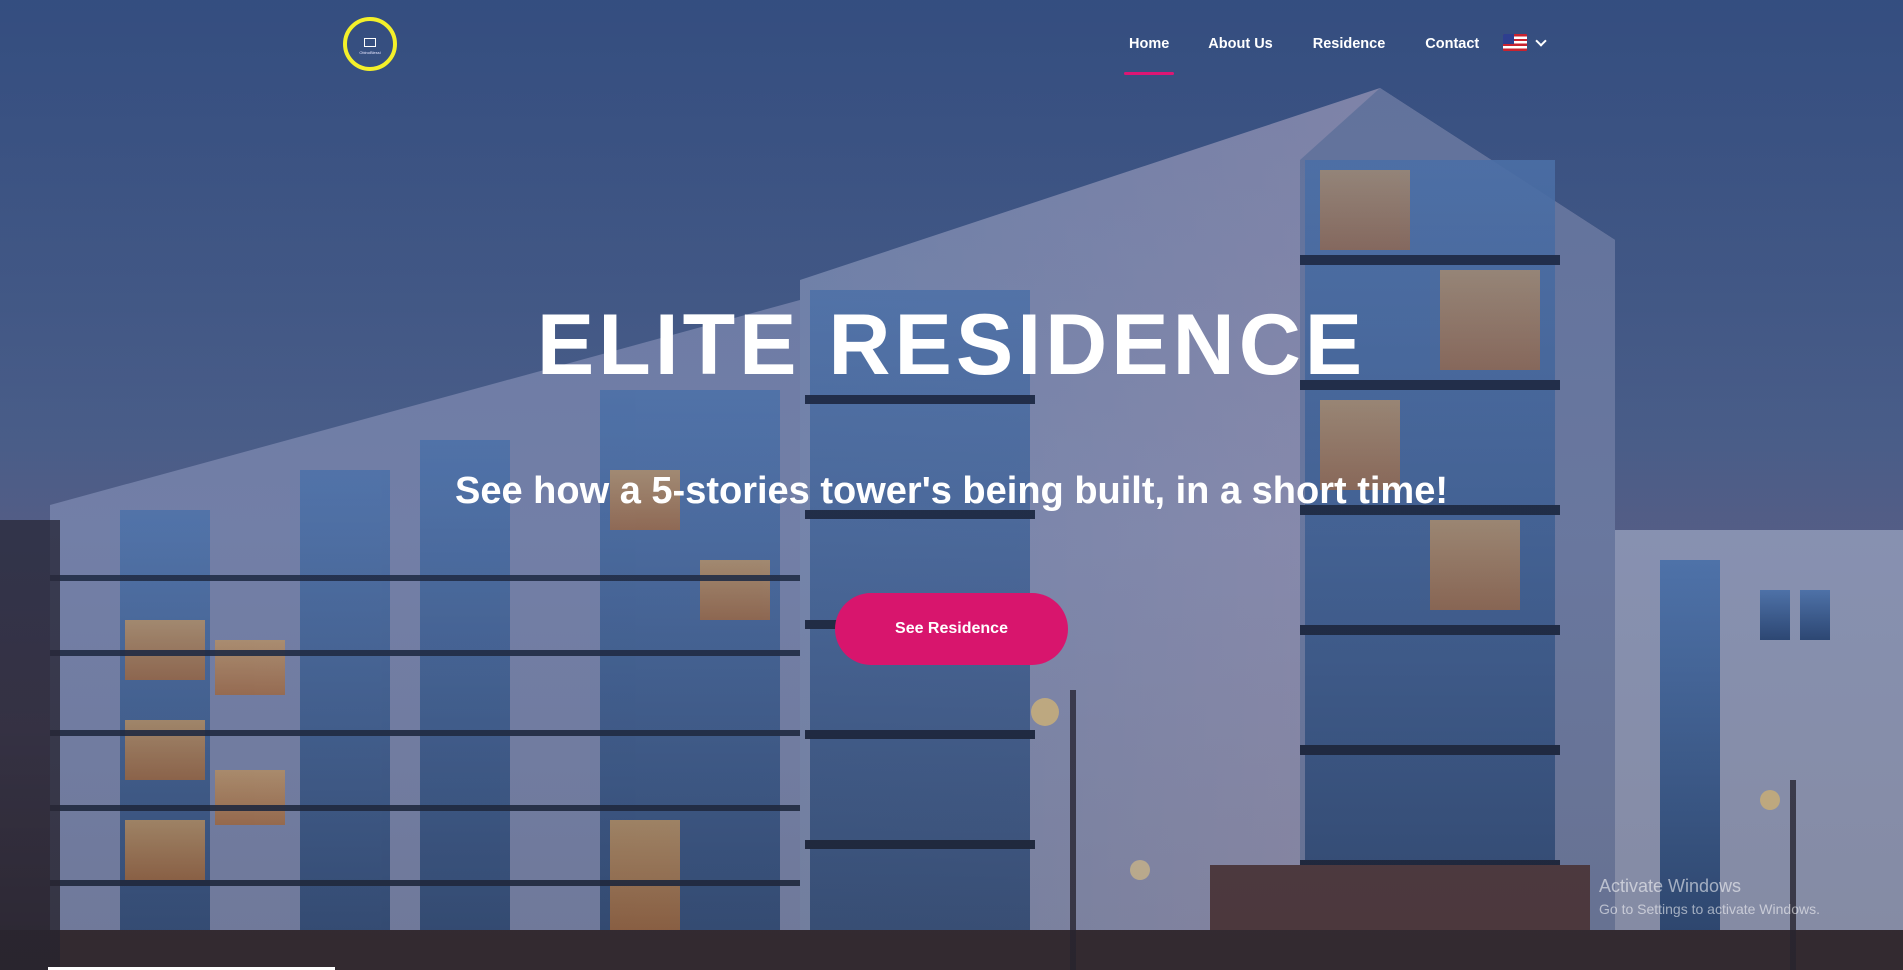 This screenshot has height=970, width=1903. I want to click on us-flag-icon, so click(1515, 42).